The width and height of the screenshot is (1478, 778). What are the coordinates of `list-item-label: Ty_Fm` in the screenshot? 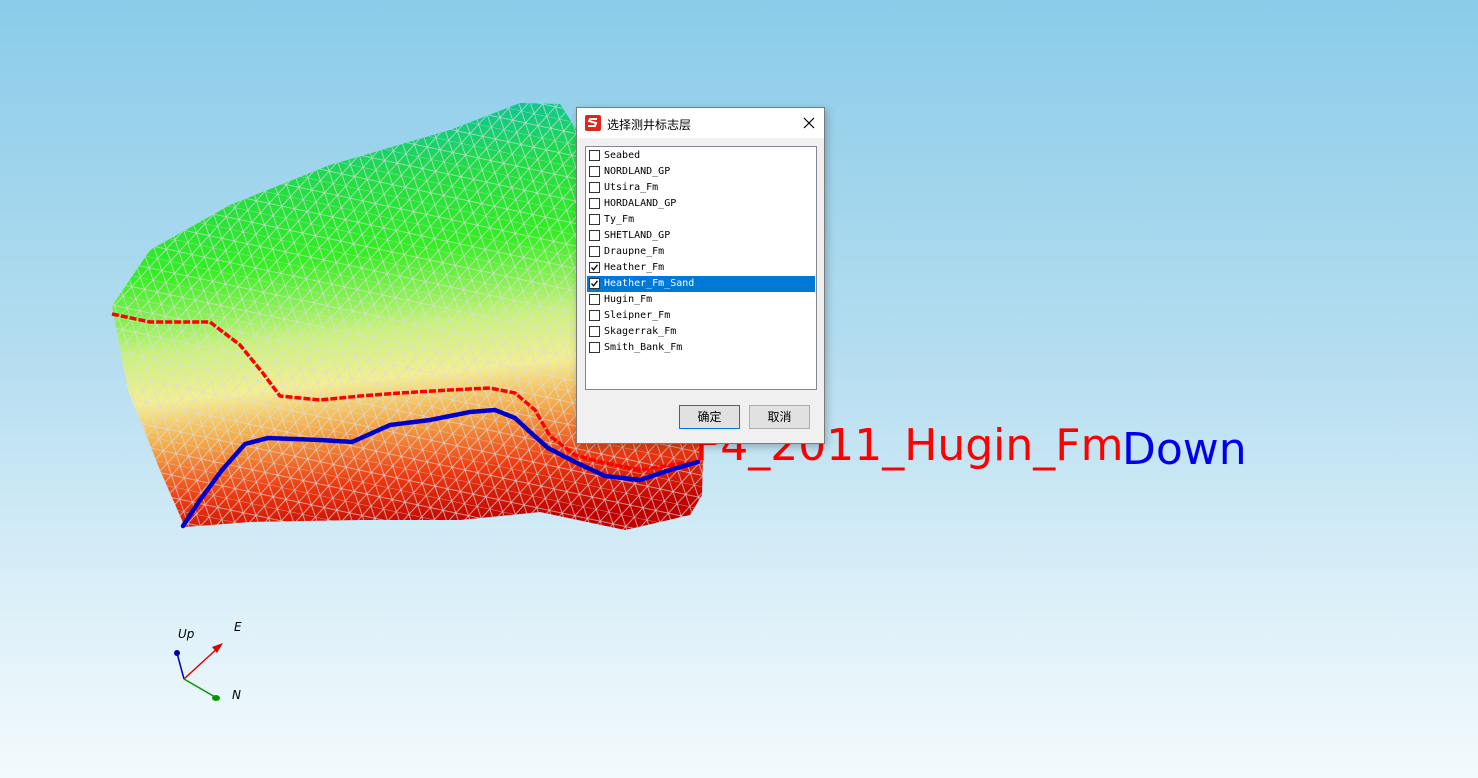 It's located at (619, 219).